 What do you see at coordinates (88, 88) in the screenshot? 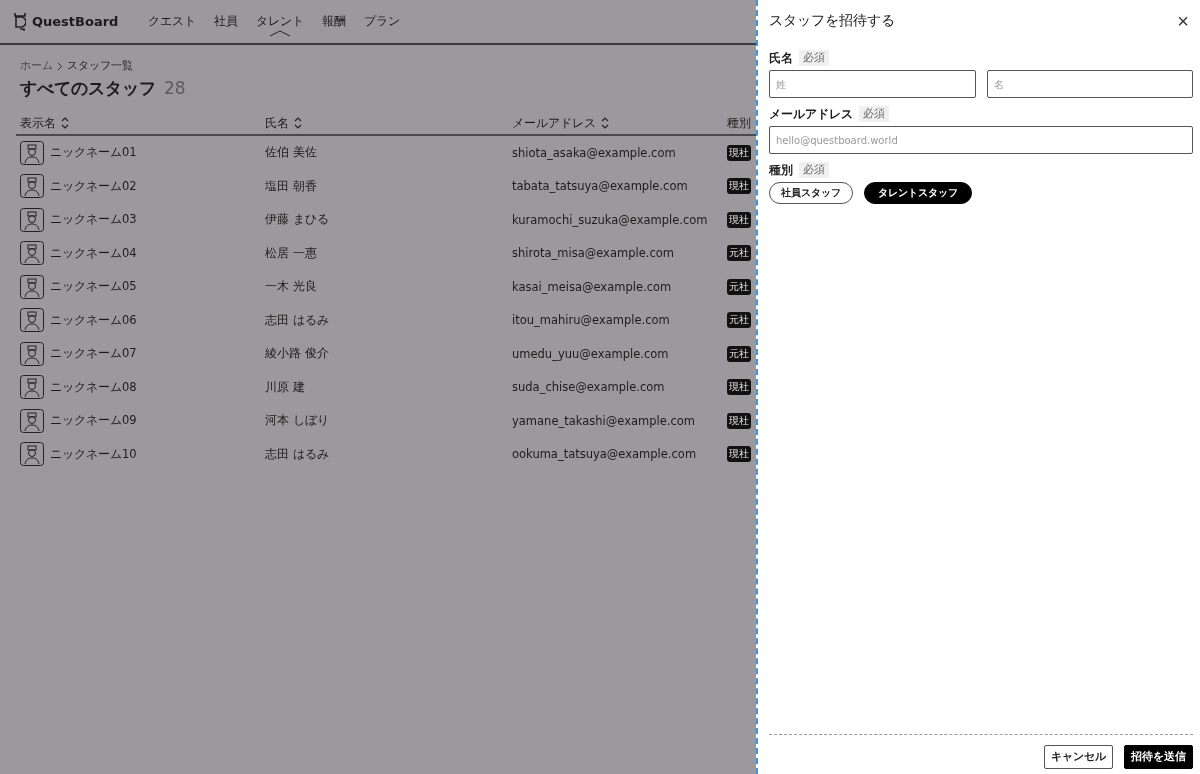
I see `page-title: すべてのスタッフ` at bounding box center [88, 88].